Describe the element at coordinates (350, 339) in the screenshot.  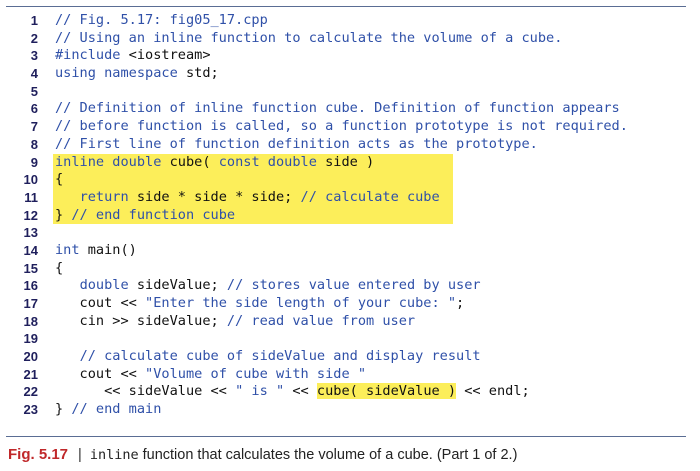
I see `code-line: 19` at that location.